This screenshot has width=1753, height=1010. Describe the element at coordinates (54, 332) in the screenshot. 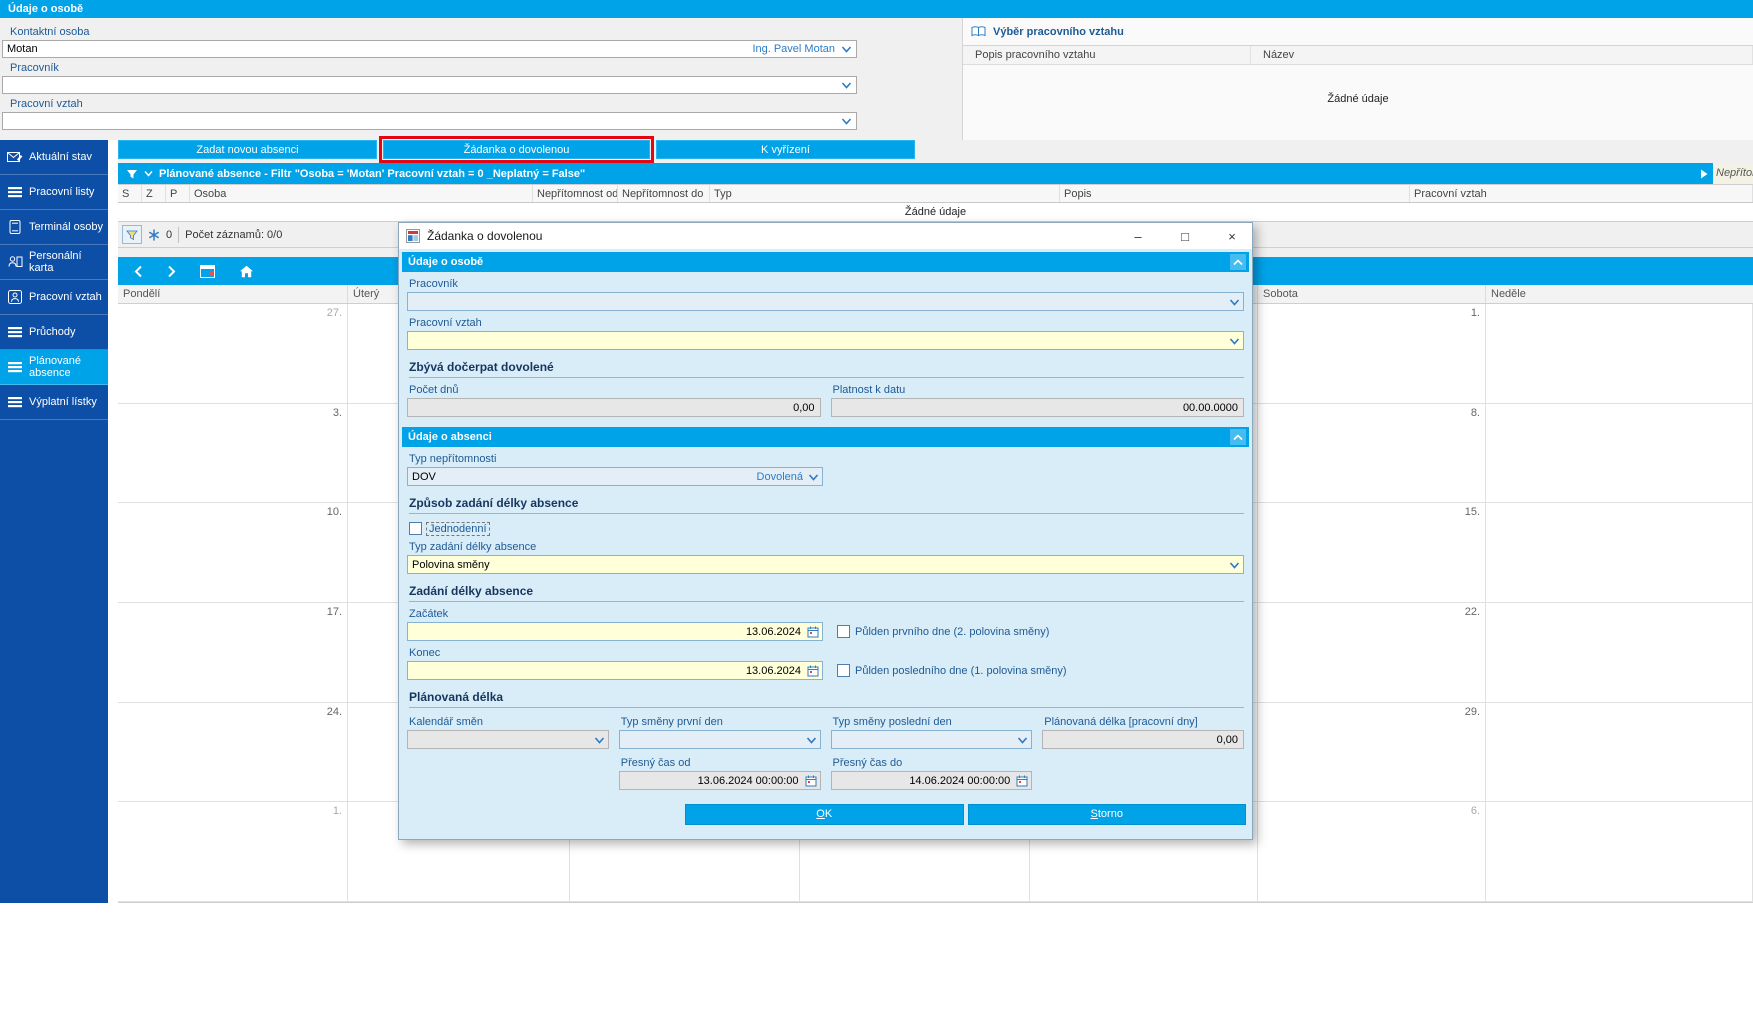

I see `sidebar-item-pruchody: Průchody` at that location.